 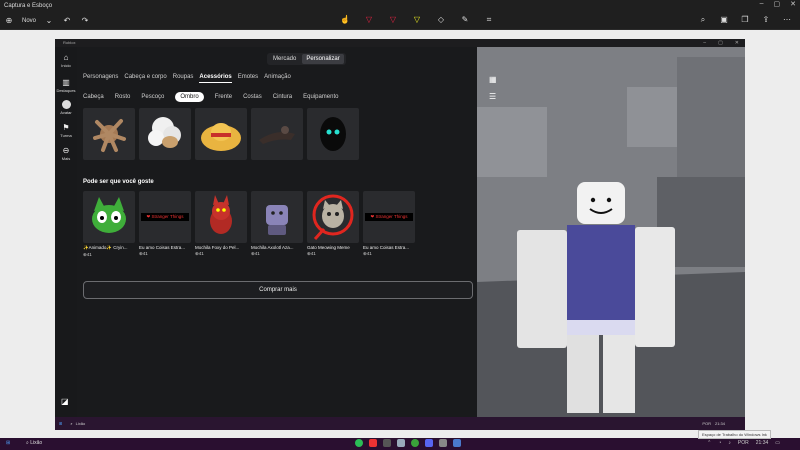 I want to click on meowing-cat-icon, so click(x=333, y=217).